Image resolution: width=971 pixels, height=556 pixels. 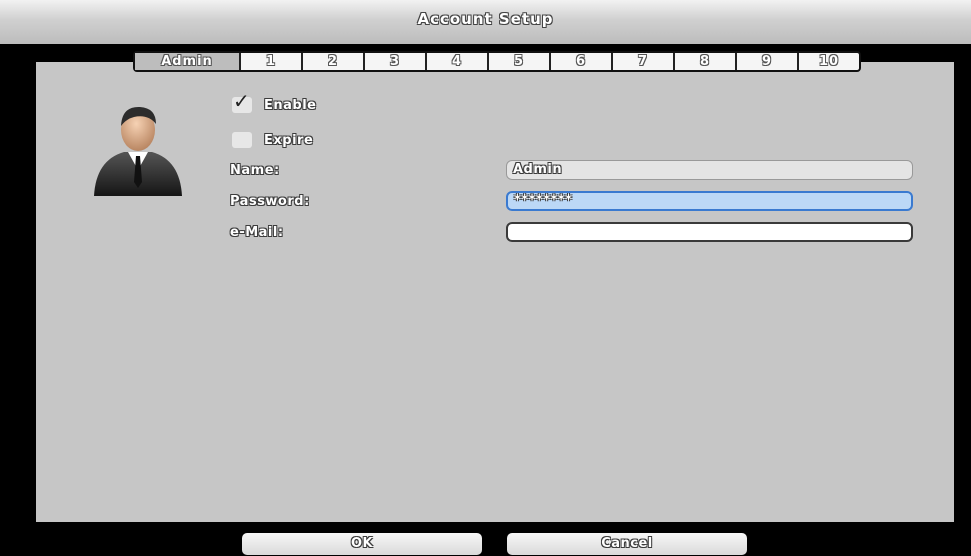 What do you see at coordinates (138, 151) in the screenshot?
I see `user-avatar-icon` at bounding box center [138, 151].